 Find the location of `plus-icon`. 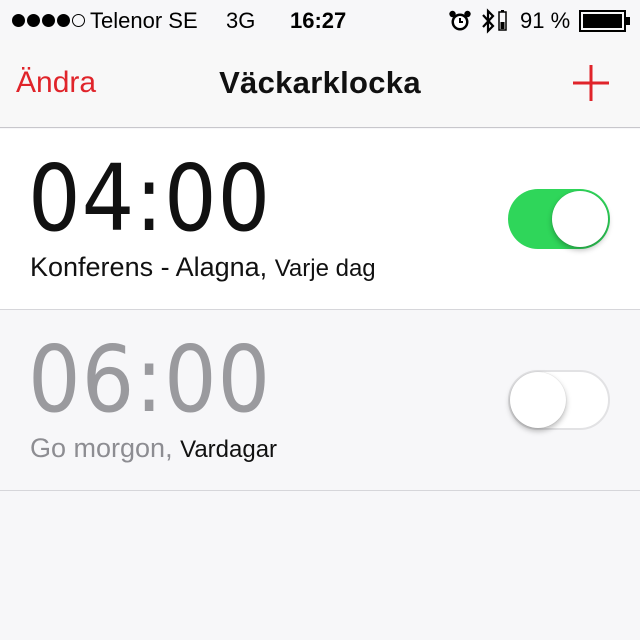

plus-icon is located at coordinates (591, 83).